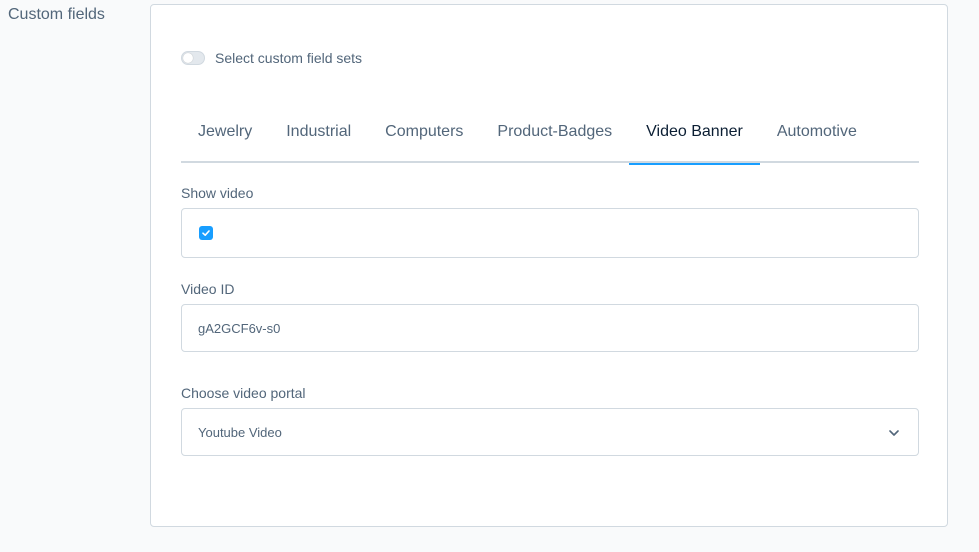 The image size is (979, 552). I want to click on video-portal-value: Youtube Video, so click(240, 432).